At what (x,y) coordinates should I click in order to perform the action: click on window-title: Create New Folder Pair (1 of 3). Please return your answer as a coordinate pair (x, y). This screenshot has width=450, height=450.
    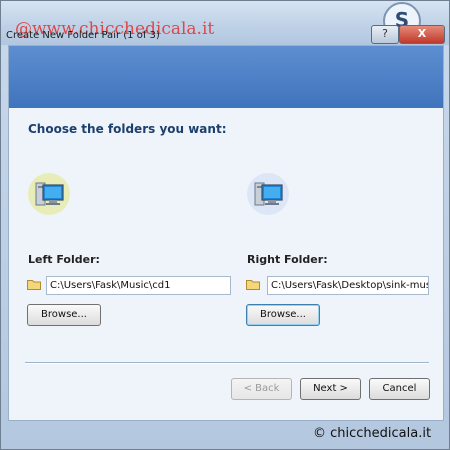
    Looking at the image, I should click on (83, 35).